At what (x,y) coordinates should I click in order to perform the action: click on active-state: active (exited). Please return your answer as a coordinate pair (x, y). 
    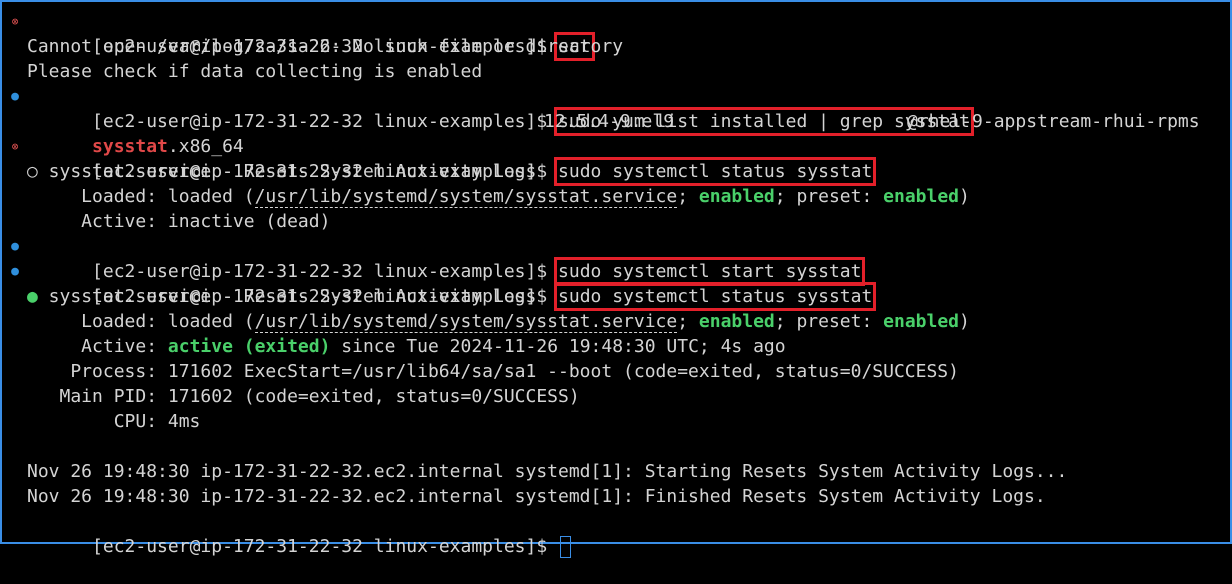
    Looking at the image, I should click on (249, 346).